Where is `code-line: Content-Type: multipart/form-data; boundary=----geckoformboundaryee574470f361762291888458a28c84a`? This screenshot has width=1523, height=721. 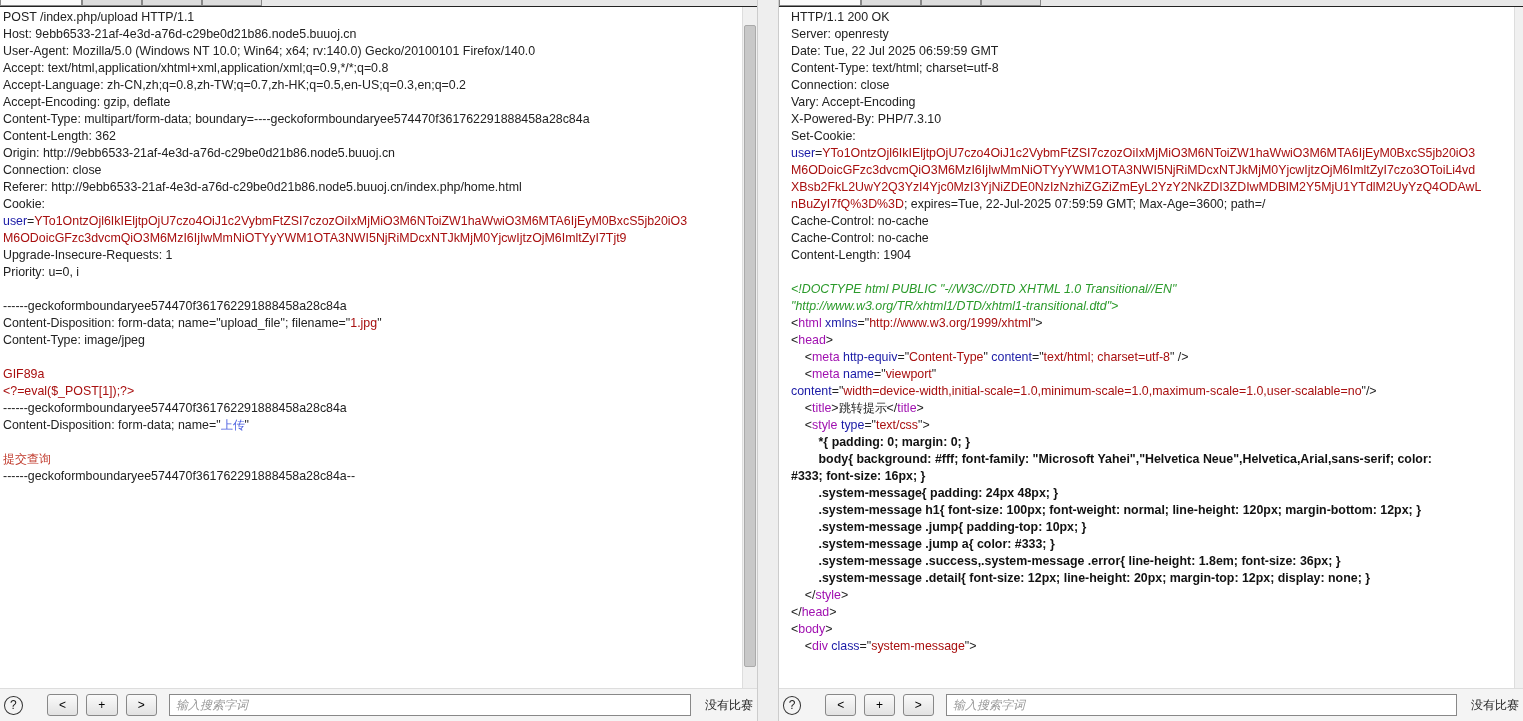
code-line: Content-Type: multipart/form-data; boundary=----geckoformboundaryee574470f361762291888458a28c84a is located at coordinates (297, 119).